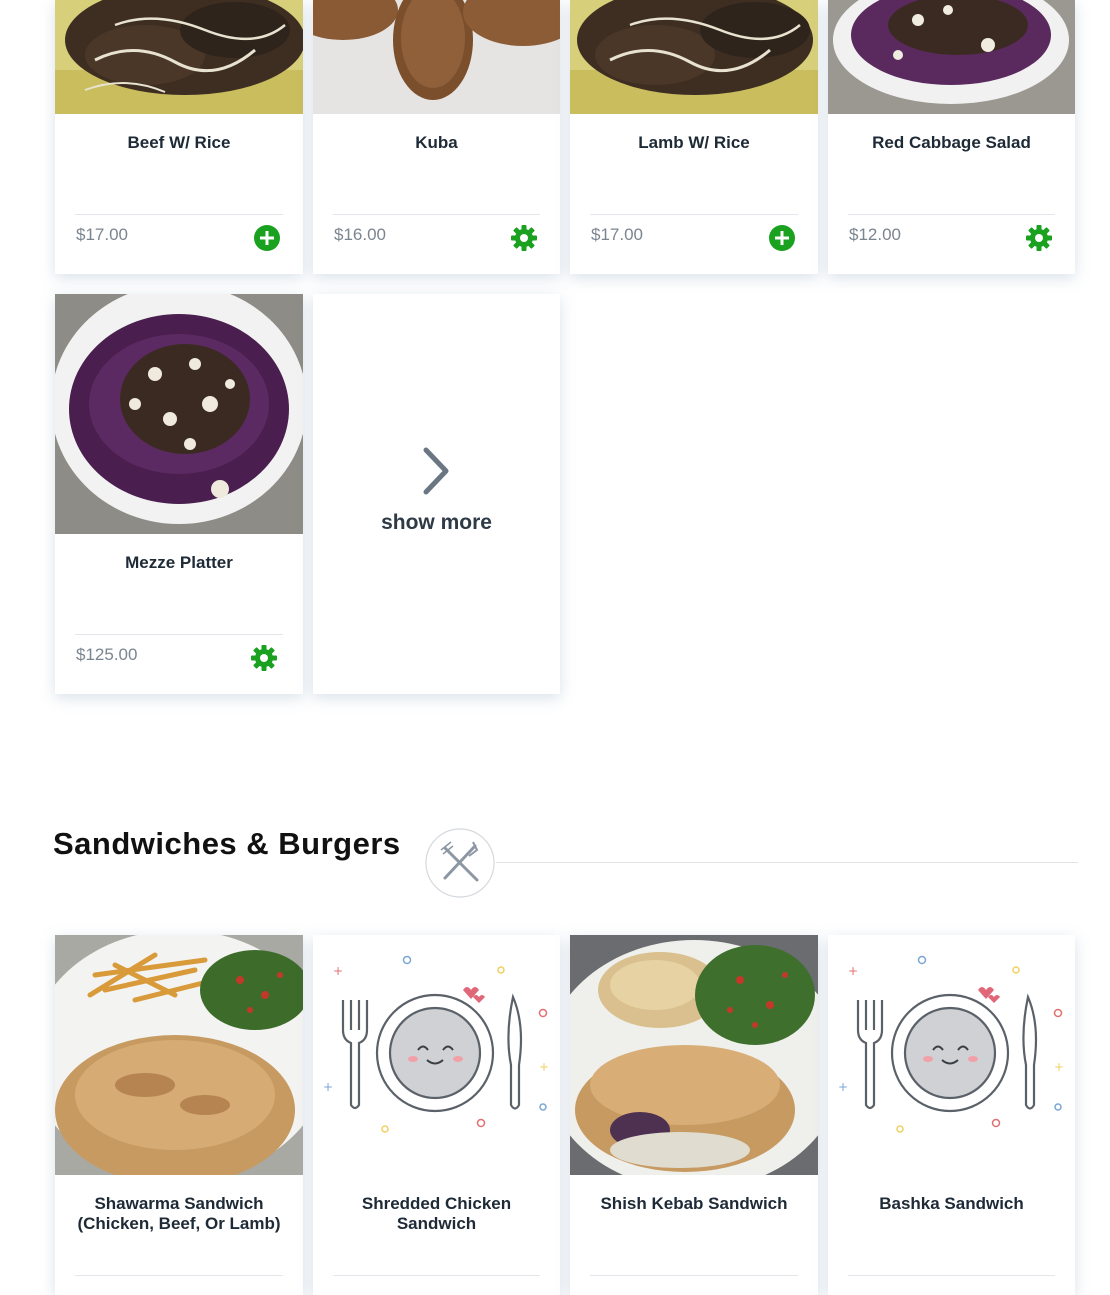 The height and width of the screenshot is (1295, 1110). What do you see at coordinates (107, 654) in the screenshot?
I see `item-price: $125.00` at bounding box center [107, 654].